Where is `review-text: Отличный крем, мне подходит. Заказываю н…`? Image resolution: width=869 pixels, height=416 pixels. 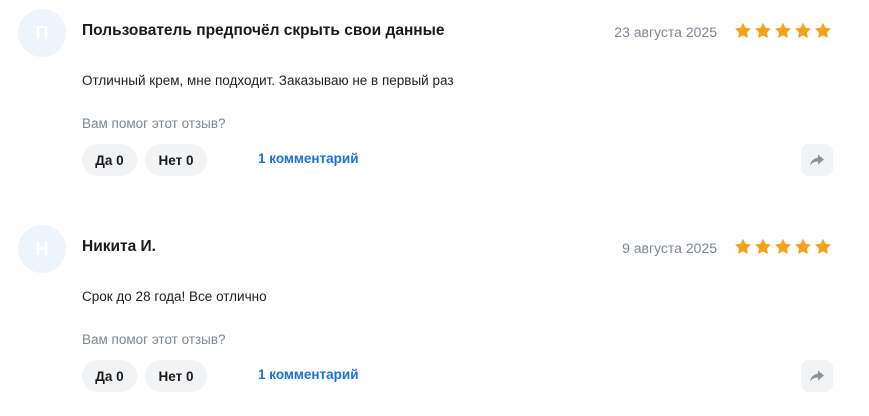
review-text: Отличный крем, мне подходит. Заказываю н… is located at coordinates (268, 80).